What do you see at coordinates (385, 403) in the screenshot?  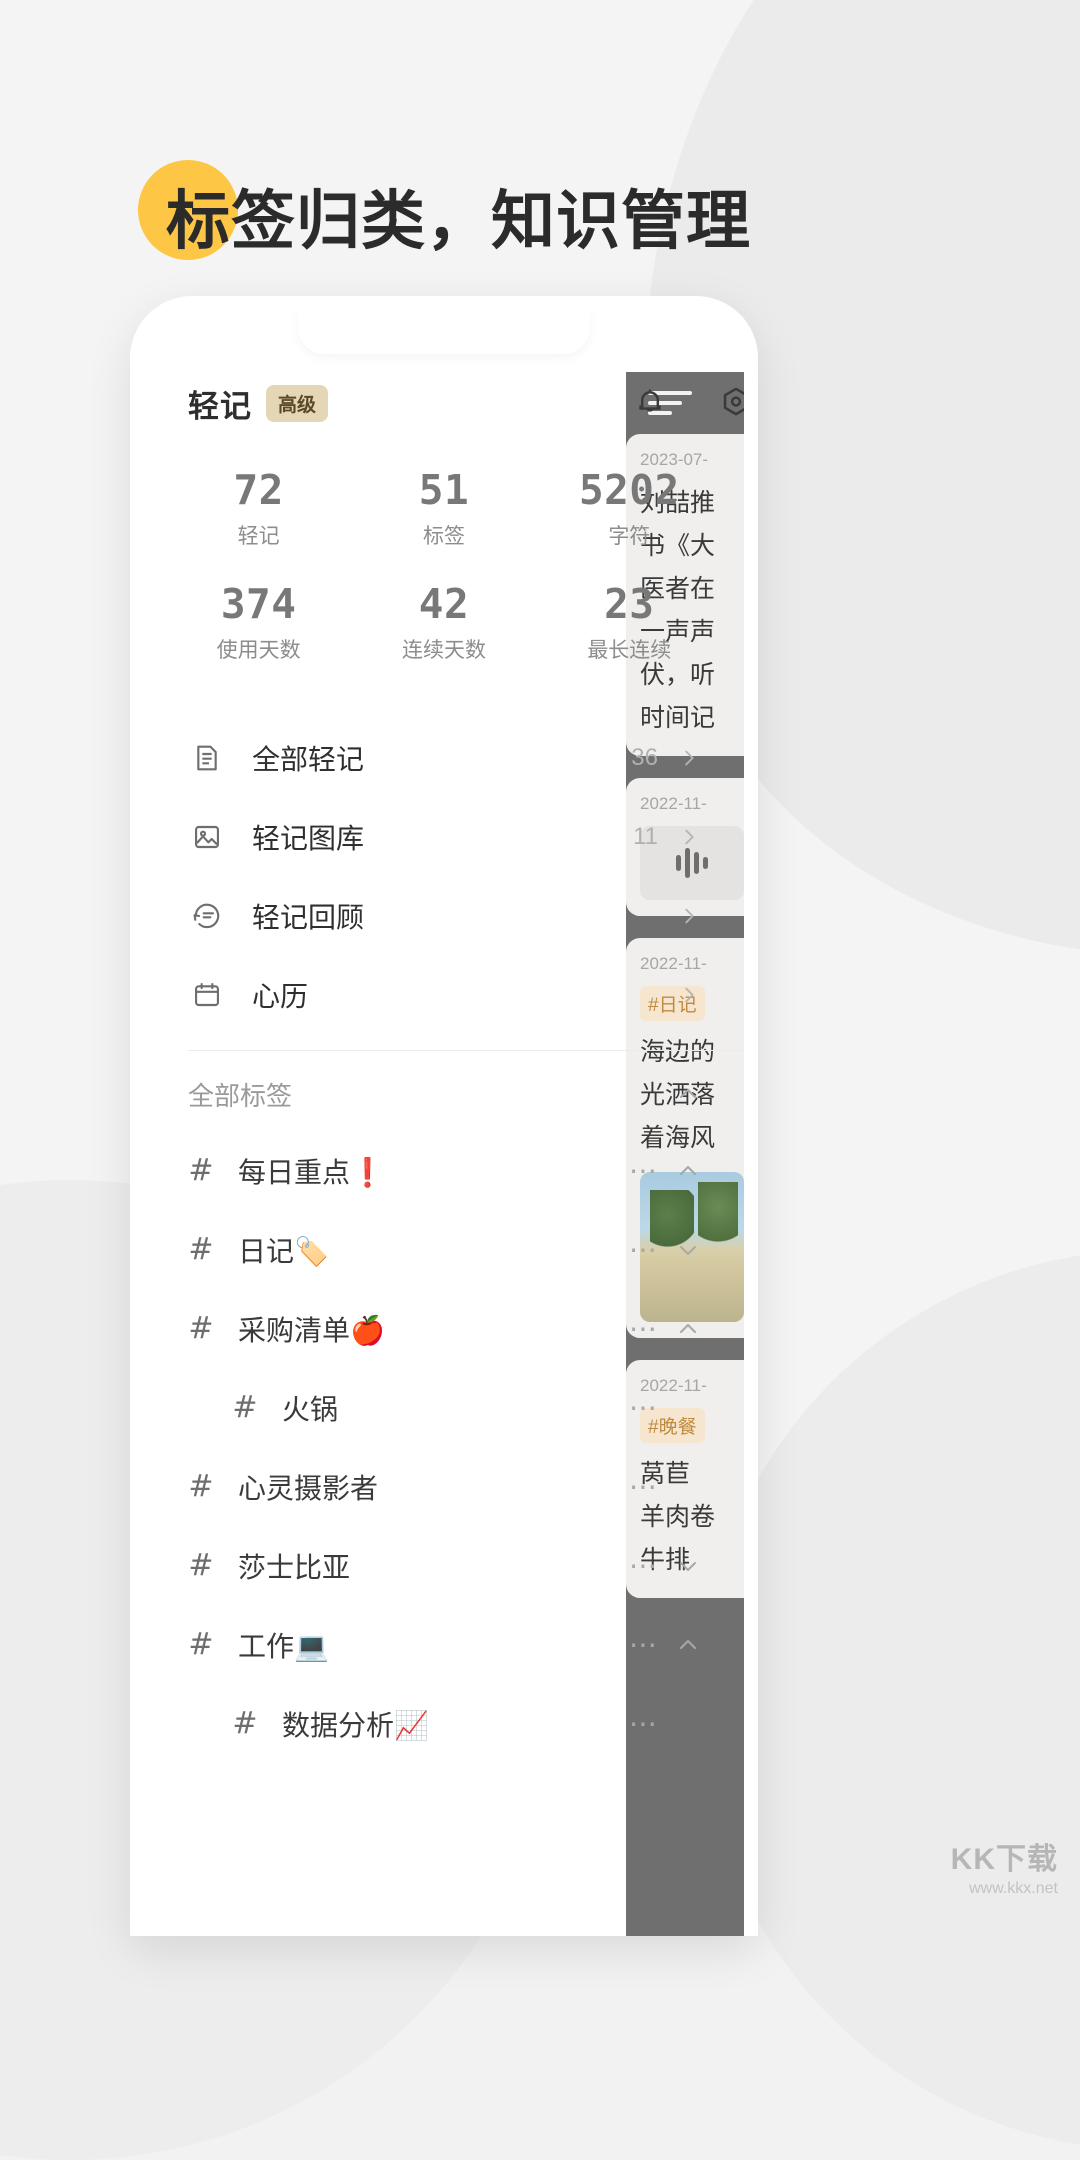 I see `app-header: 轻记 高级` at bounding box center [385, 403].